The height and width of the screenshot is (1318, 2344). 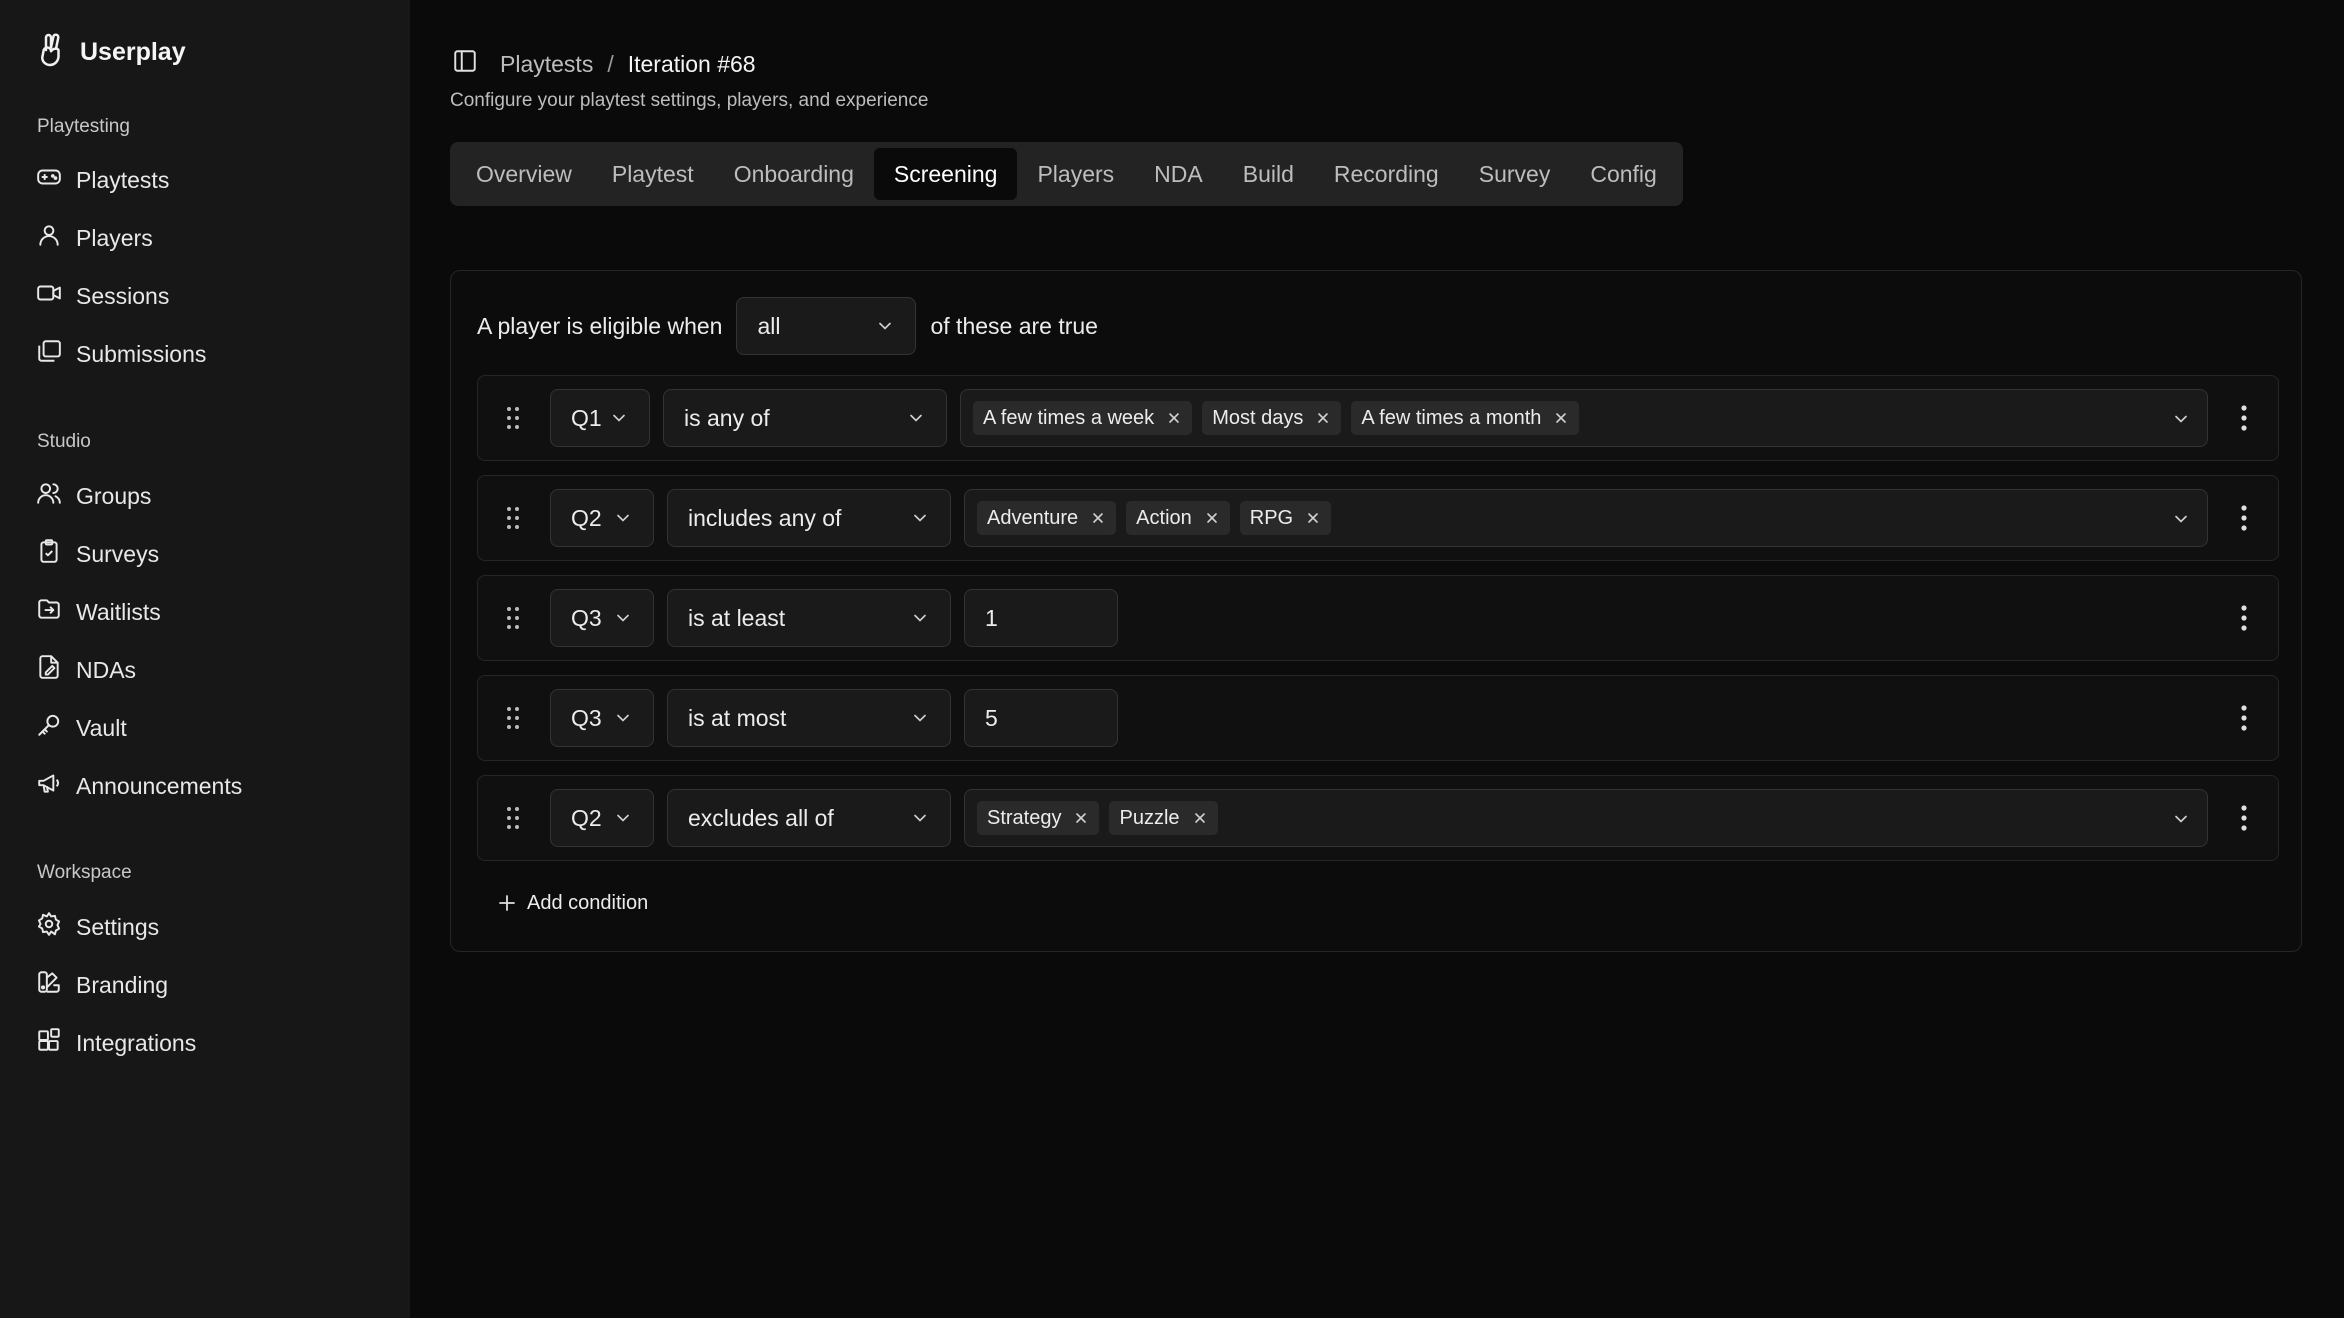 I want to click on operator-select: is at most, so click(x=809, y=718).